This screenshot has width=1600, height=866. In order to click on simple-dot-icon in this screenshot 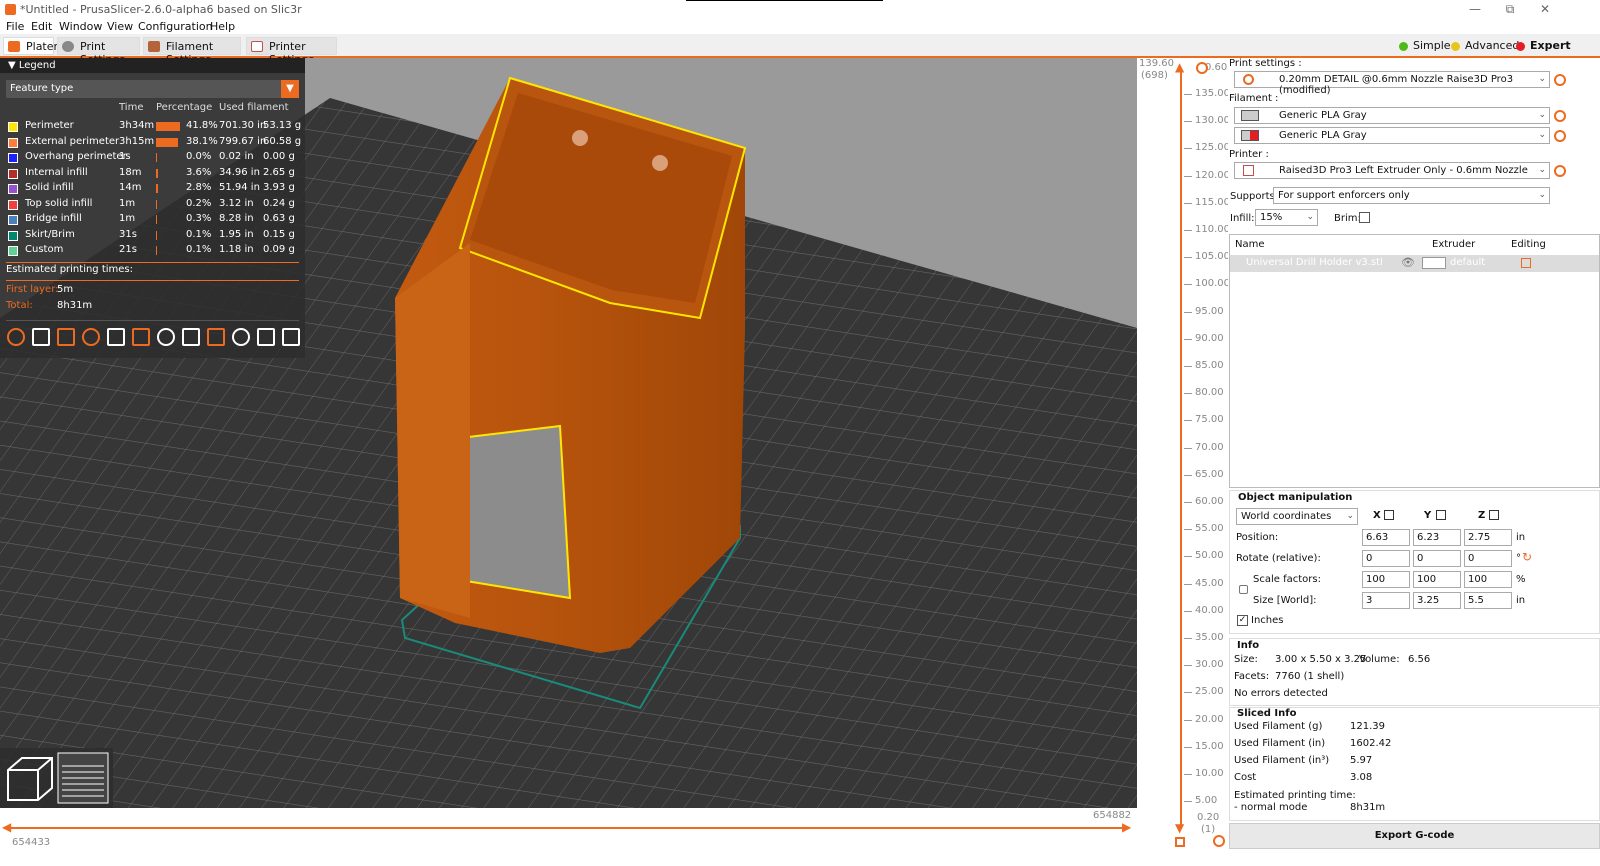, I will do `click(1403, 46)`.